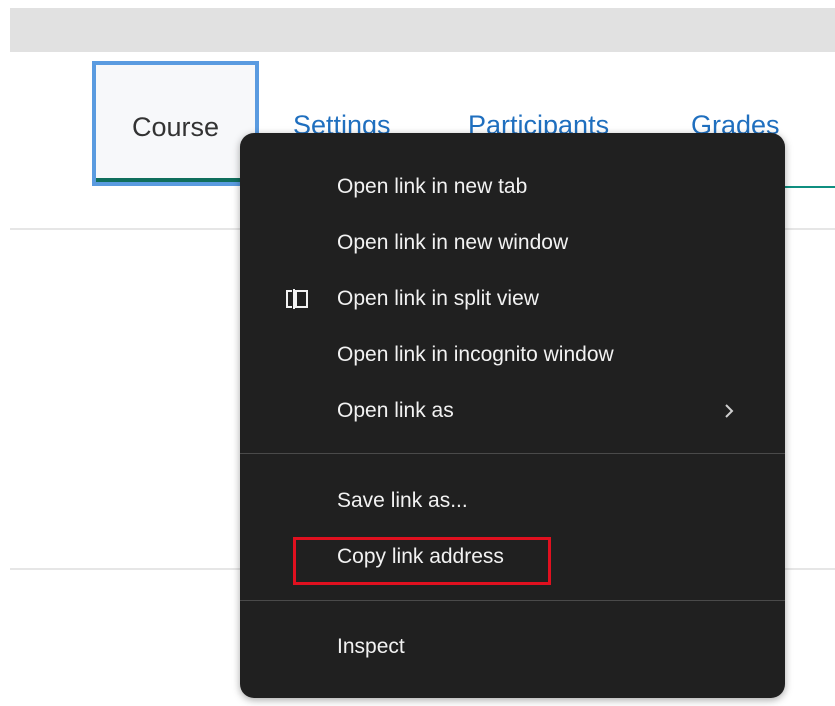 This screenshot has width=835, height=706. What do you see at coordinates (432, 186) in the screenshot?
I see `menu-item-label: Open link in new tab` at bounding box center [432, 186].